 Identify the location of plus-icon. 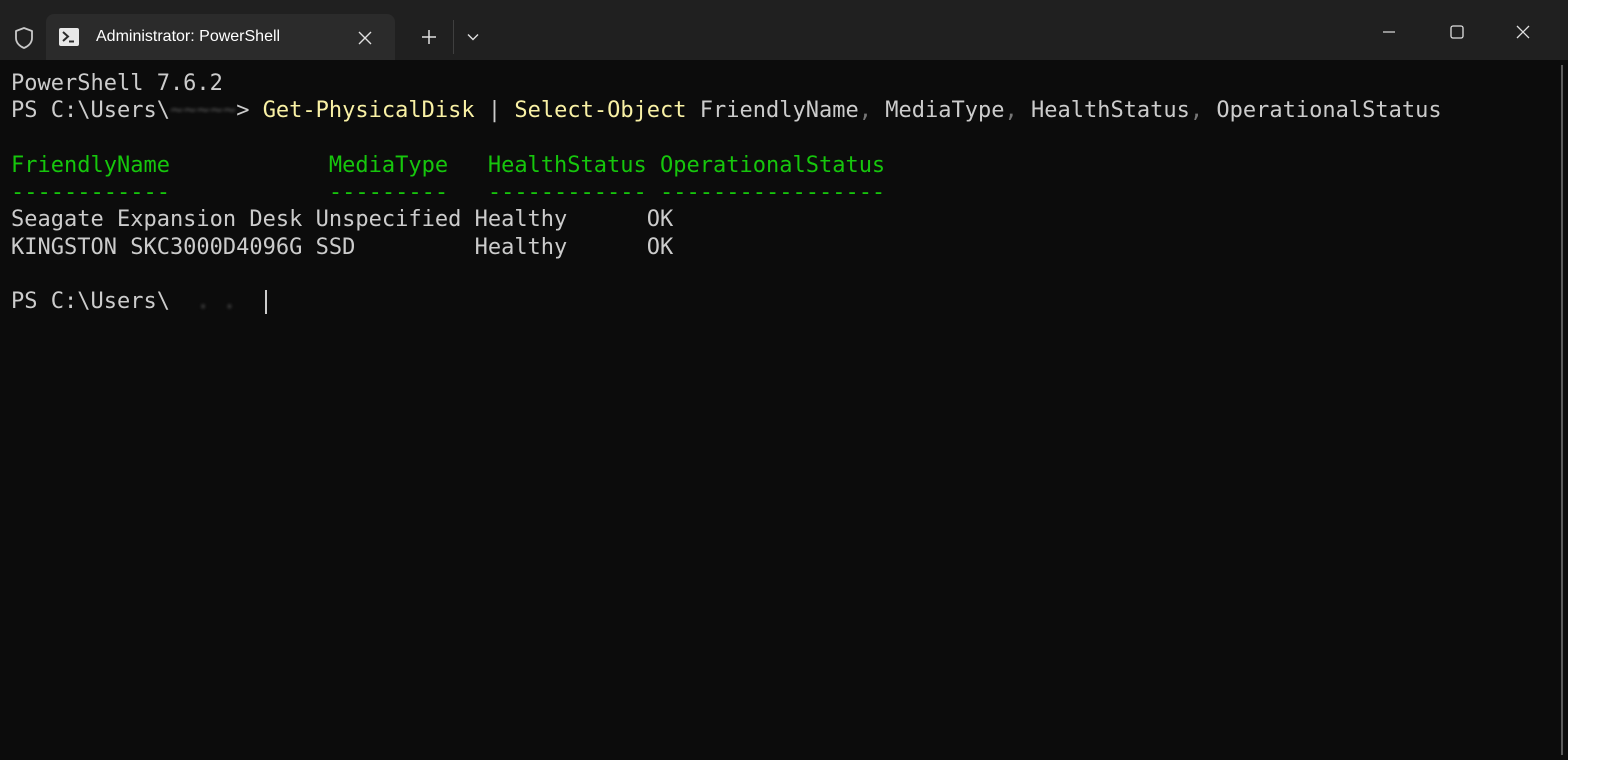
(429, 37).